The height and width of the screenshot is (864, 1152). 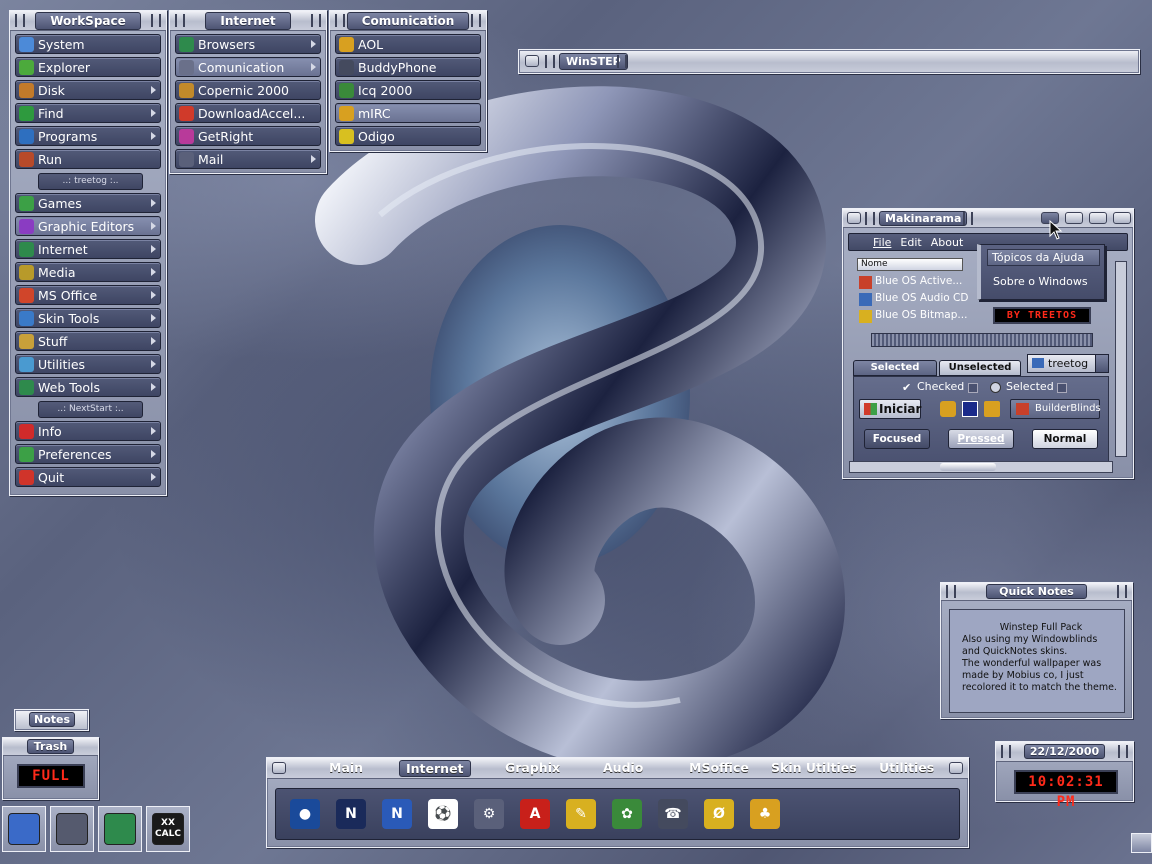 I want to click on tools-icon: ⚙, so click(x=489, y=814).